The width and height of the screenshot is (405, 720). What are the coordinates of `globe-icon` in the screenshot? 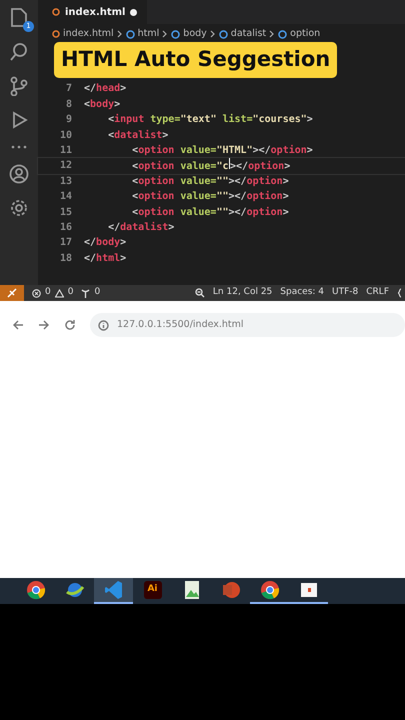 It's located at (74, 590).